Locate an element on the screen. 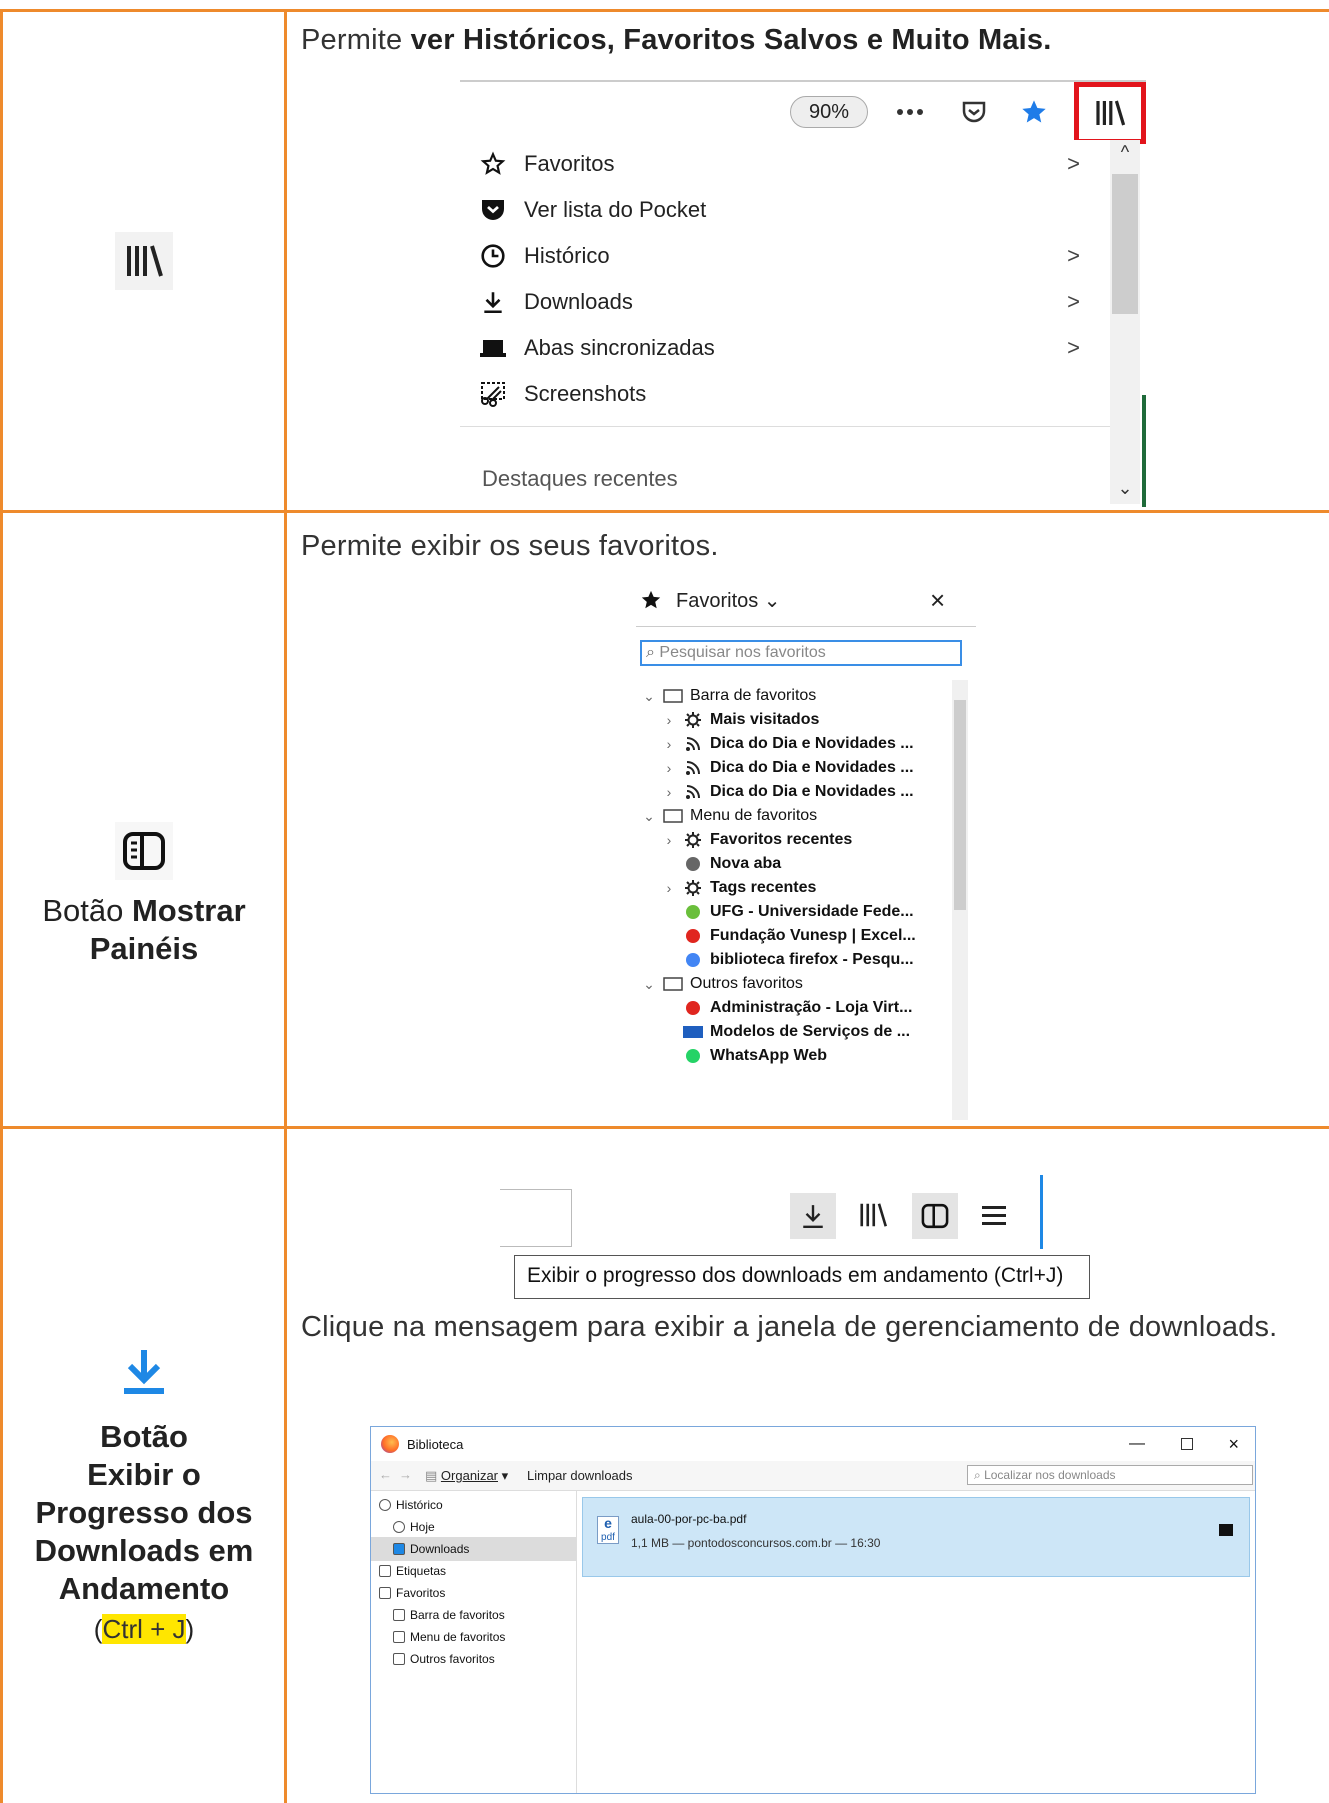 This screenshot has height=1803, width=1329. folder-star-icon is located at coordinates (673, 696).